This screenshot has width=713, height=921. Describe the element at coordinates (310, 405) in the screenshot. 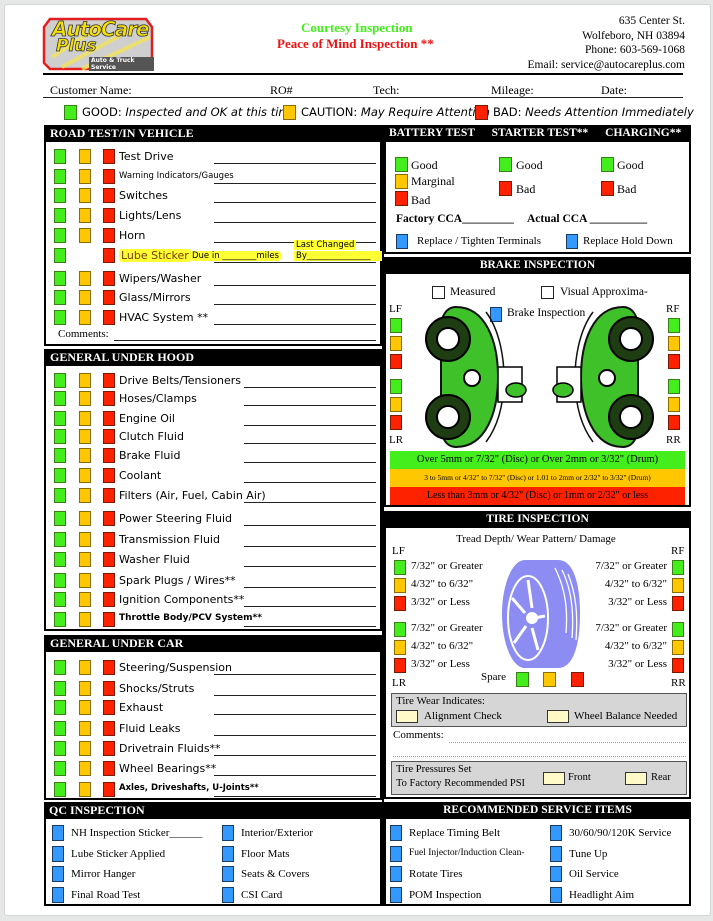

I see `hoses-clamps-notes-line` at that location.